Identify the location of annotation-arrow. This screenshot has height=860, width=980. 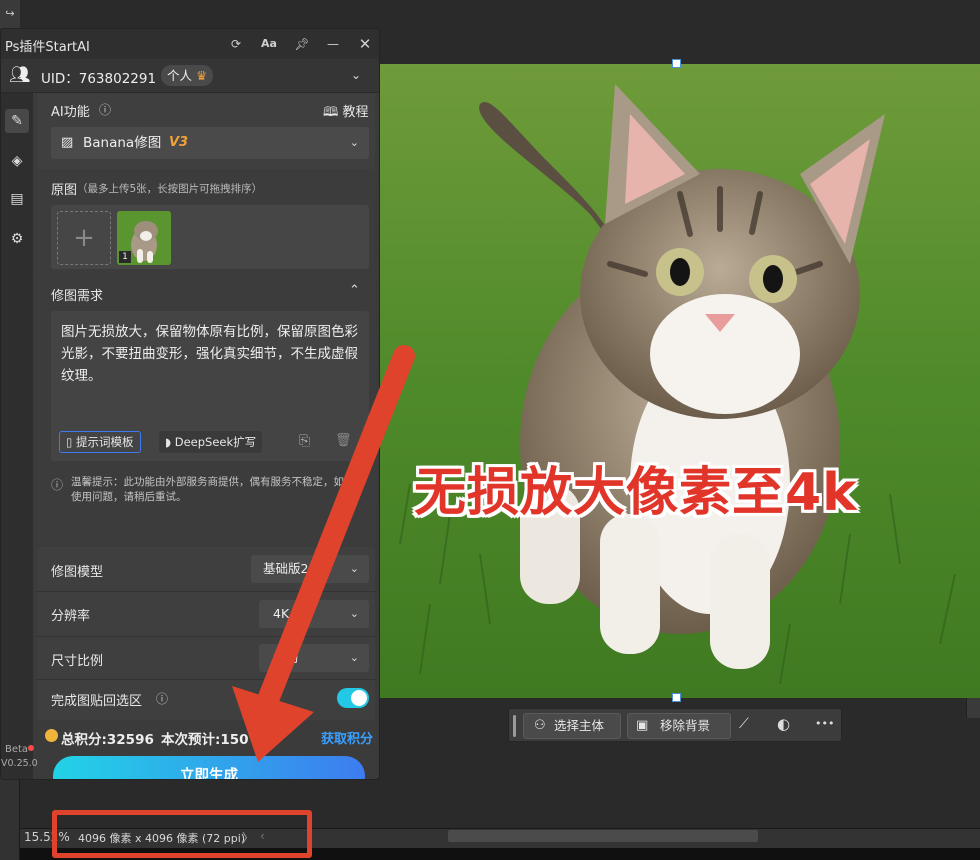
(323, 553).